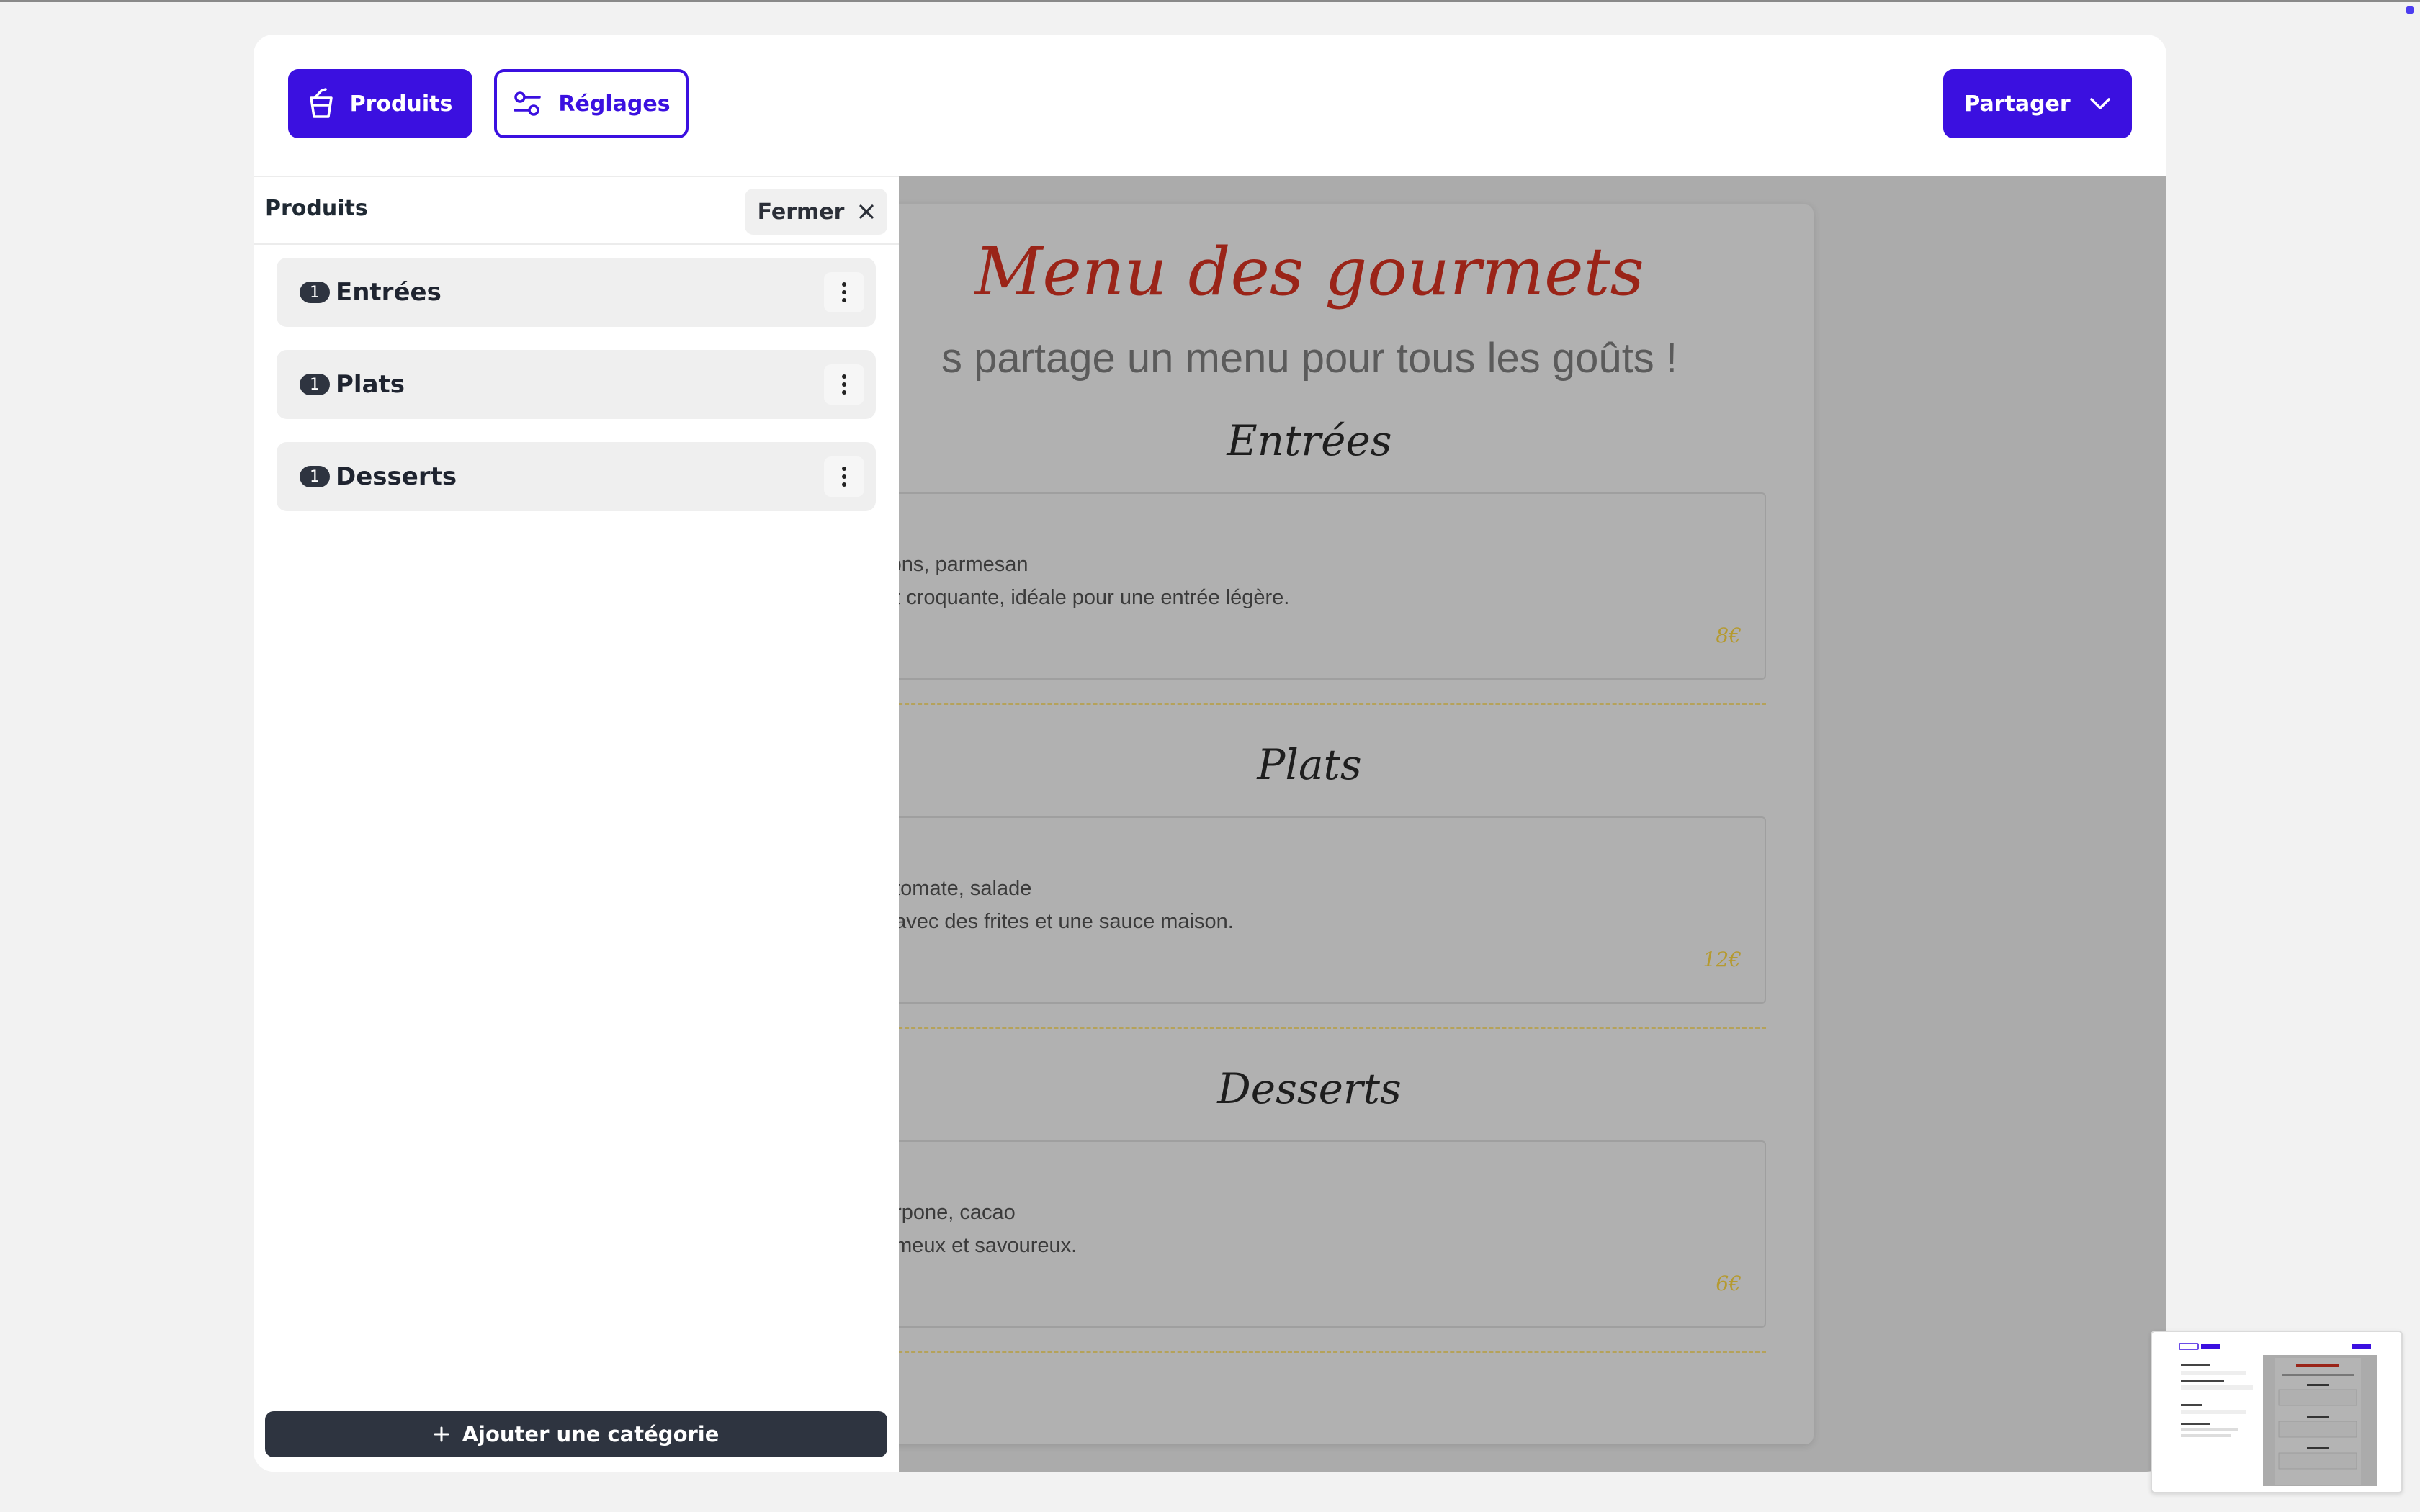 The width and height of the screenshot is (2420, 1512). What do you see at coordinates (576, 292) in the screenshot?
I see `category-item-entrees: 1 Entrées` at bounding box center [576, 292].